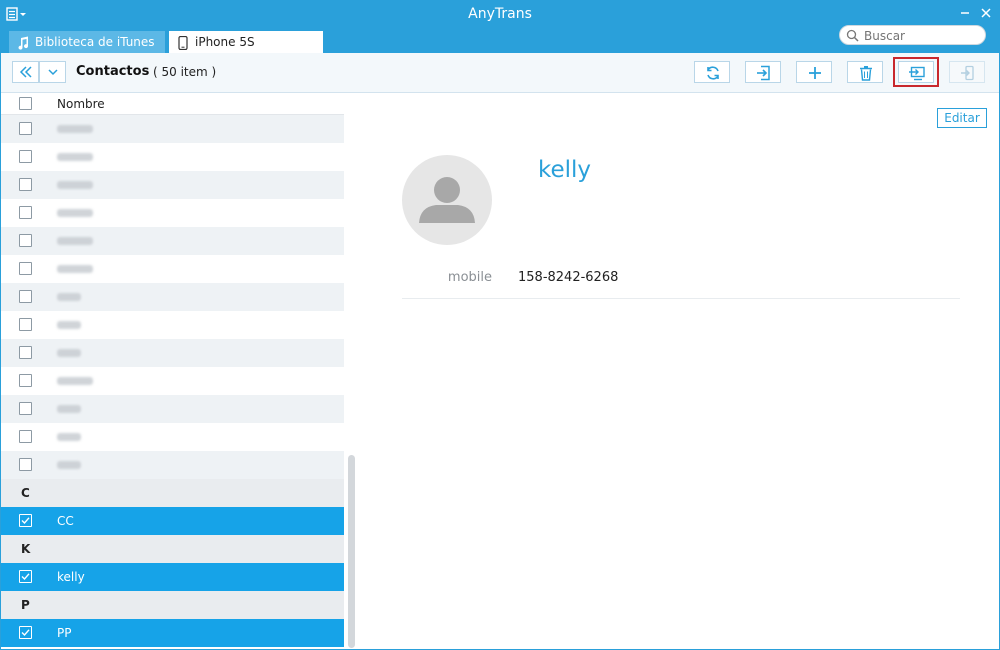 The width and height of the screenshot is (1000, 650). What do you see at coordinates (64, 633) in the screenshot?
I see `contact-label: PP` at bounding box center [64, 633].